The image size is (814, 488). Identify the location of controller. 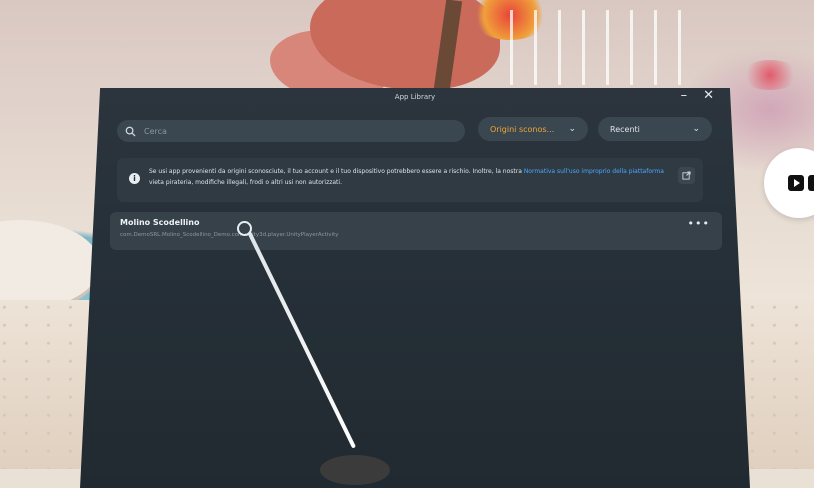
(355, 470).